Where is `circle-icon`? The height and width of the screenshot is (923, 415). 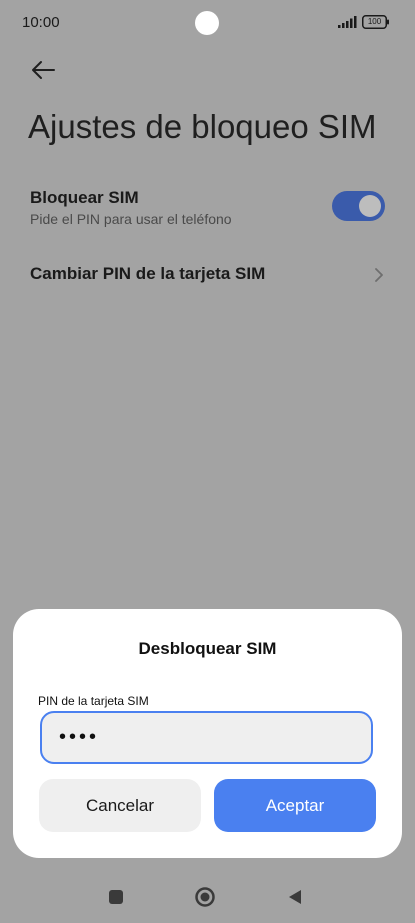 circle-icon is located at coordinates (205, 897).